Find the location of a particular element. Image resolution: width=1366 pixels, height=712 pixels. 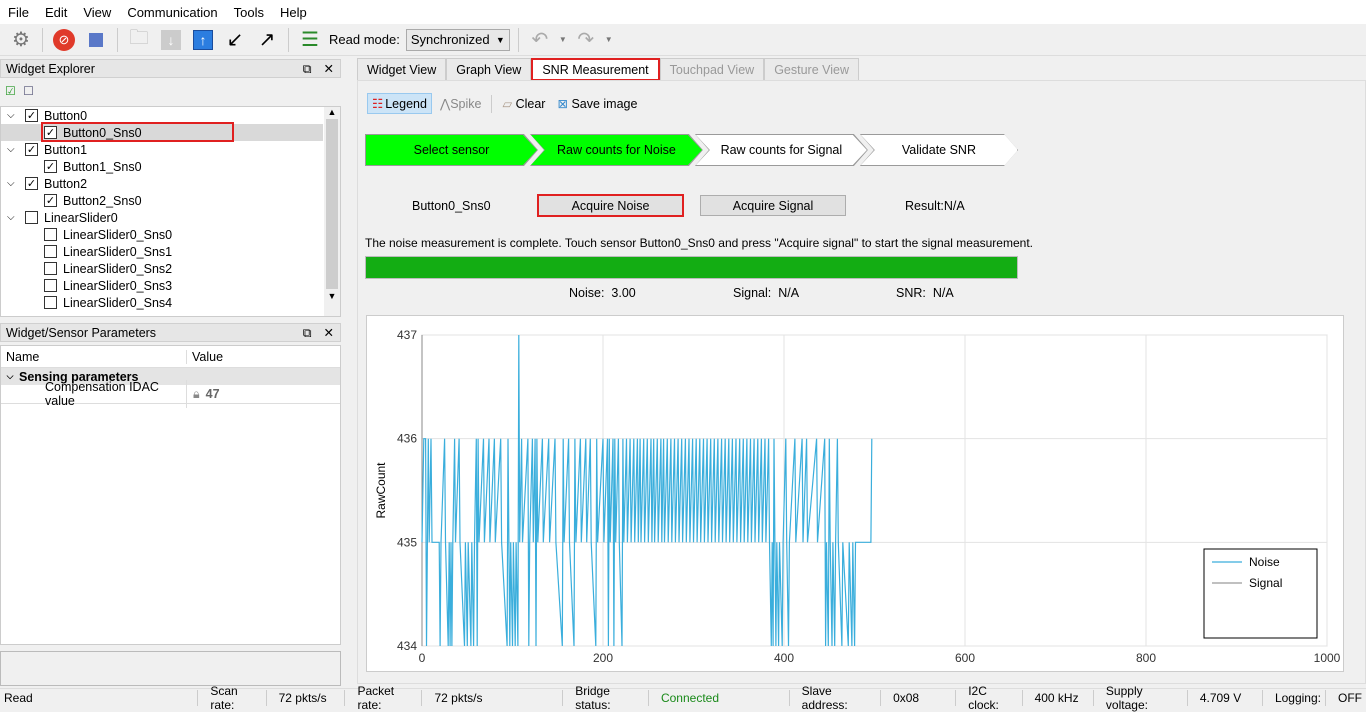

params-header: Widget/Sensor Parameters ⧉ ✕ is located at coordinates (170, 332).